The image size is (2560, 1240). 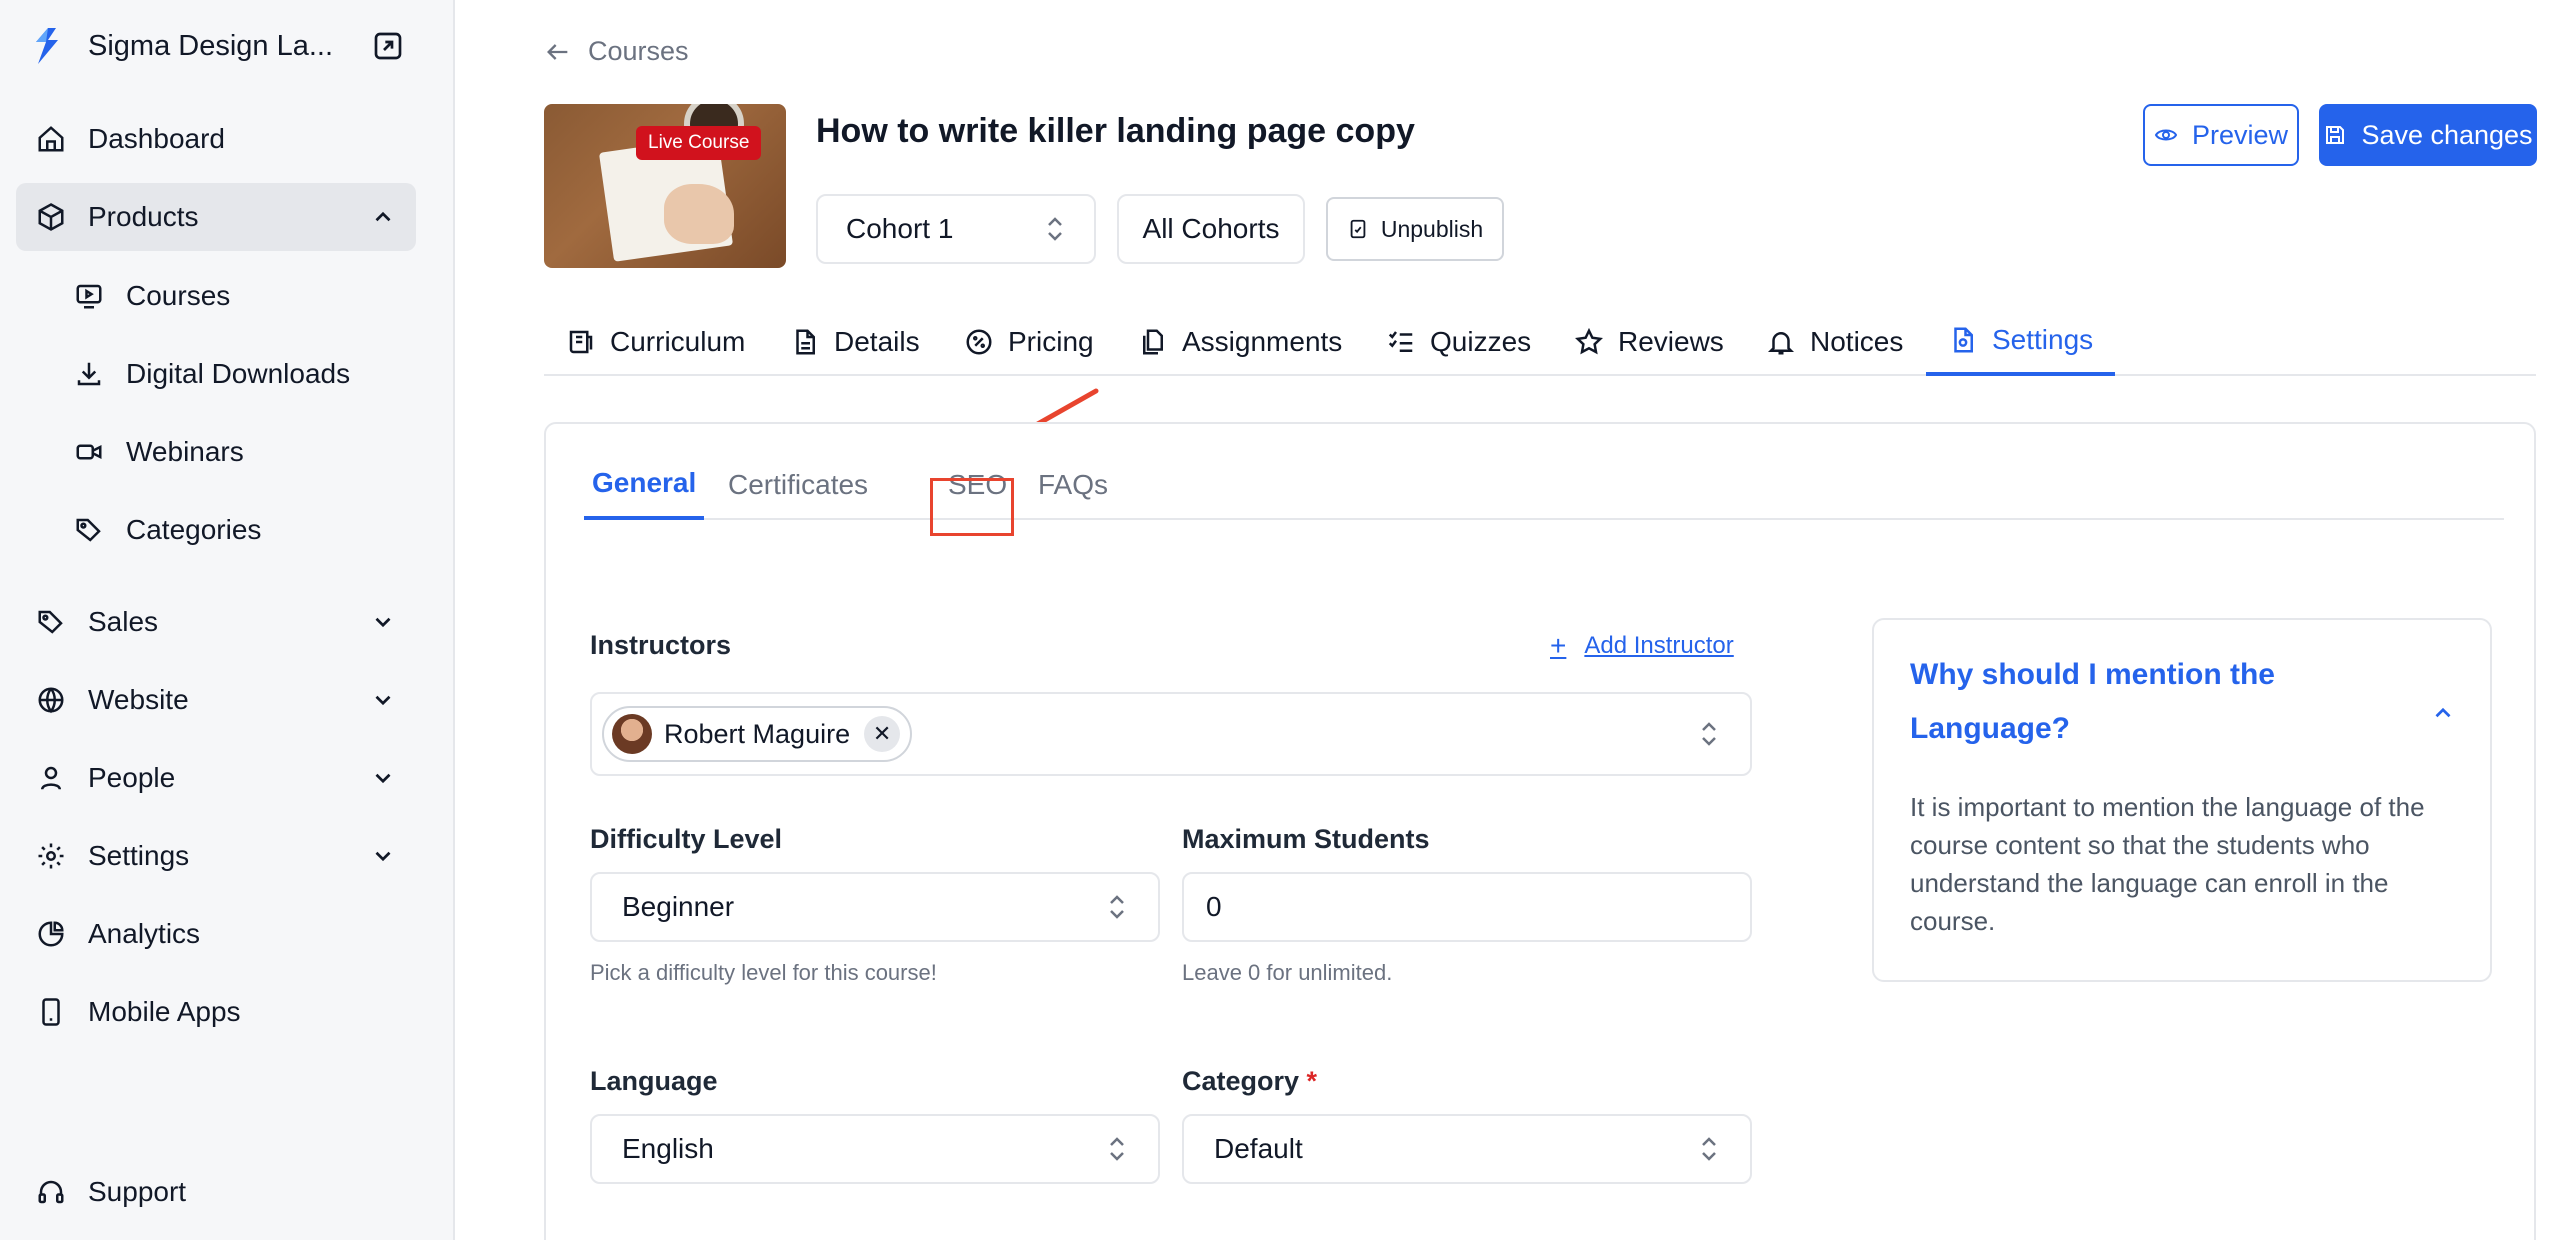 I want to click on max-students-input: 0, so click(x=1467, y=907).